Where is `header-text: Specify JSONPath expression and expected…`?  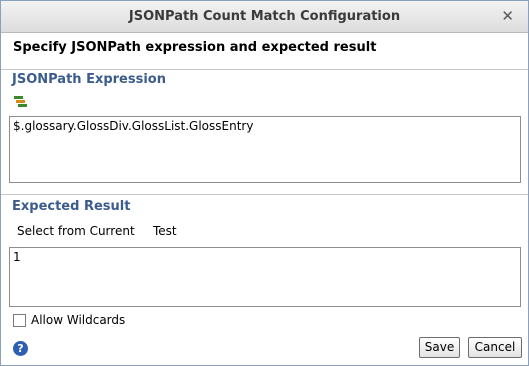 header-text: Specify JSONPath expression and expected… is located at coordinates (195, 47).